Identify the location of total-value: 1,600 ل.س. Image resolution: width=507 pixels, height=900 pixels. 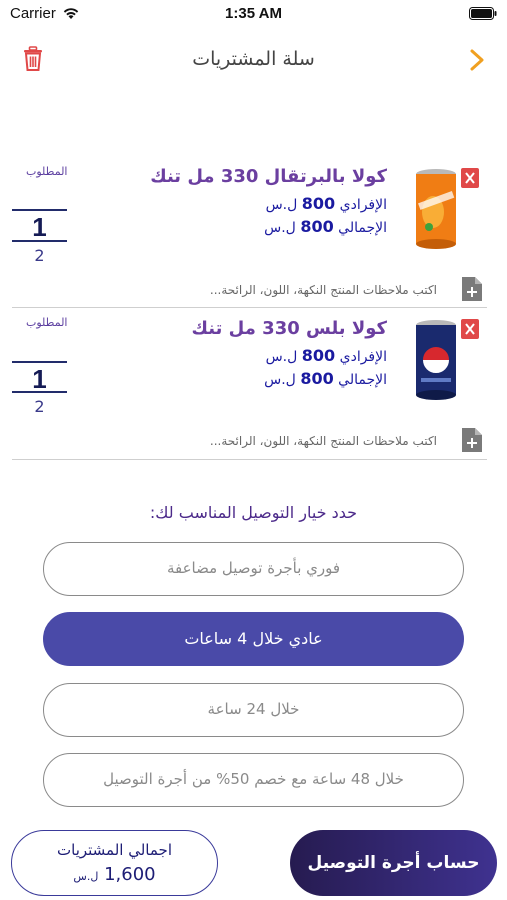
(114, 874).